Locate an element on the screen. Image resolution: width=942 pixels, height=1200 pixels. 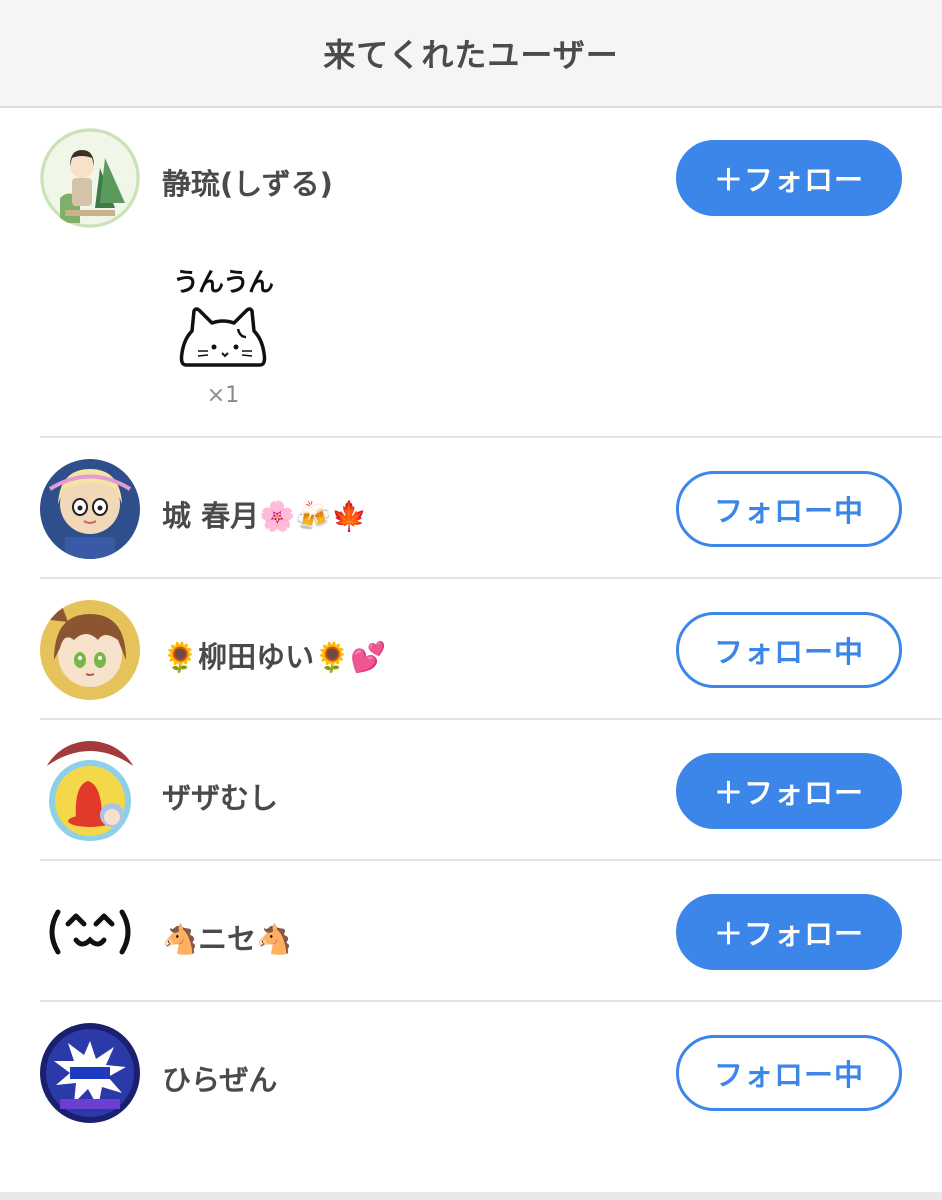
cat-stamp-icon is located at coordinates (223, 337).